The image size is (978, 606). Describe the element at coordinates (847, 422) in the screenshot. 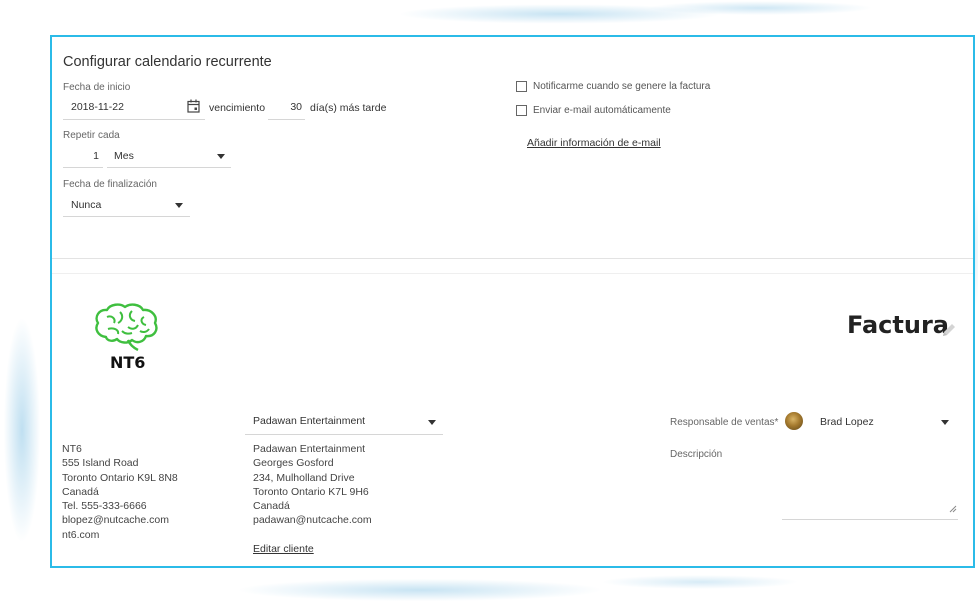

I see `sales-rep-value: Brad Lopez` at that location.